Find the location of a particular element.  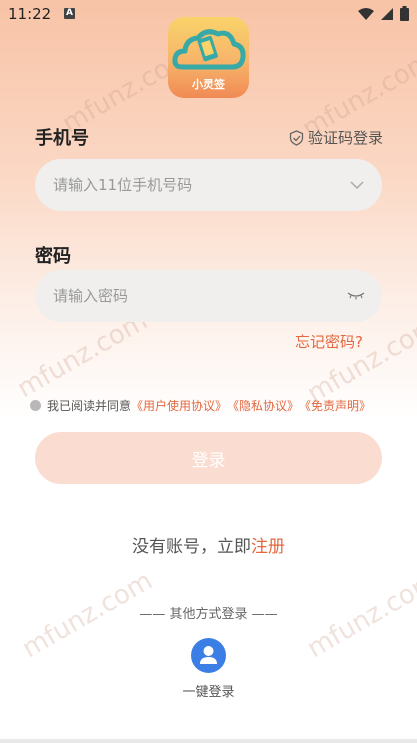

shield-icon is located at coordinates (296, 137).